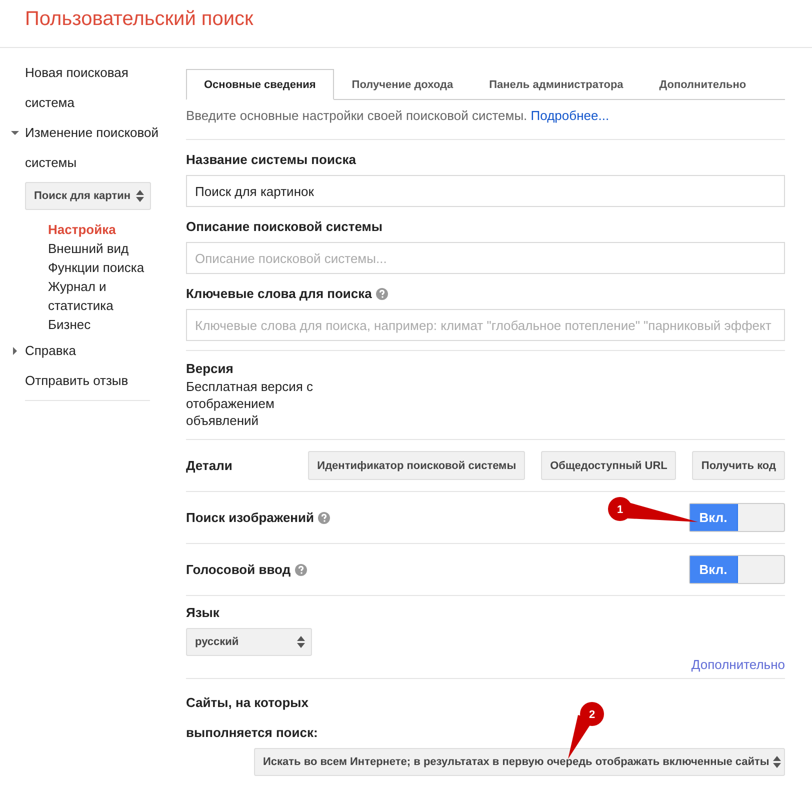  I want to click on sidebar-item: Изменение поисковой системы, so click(86, 148).